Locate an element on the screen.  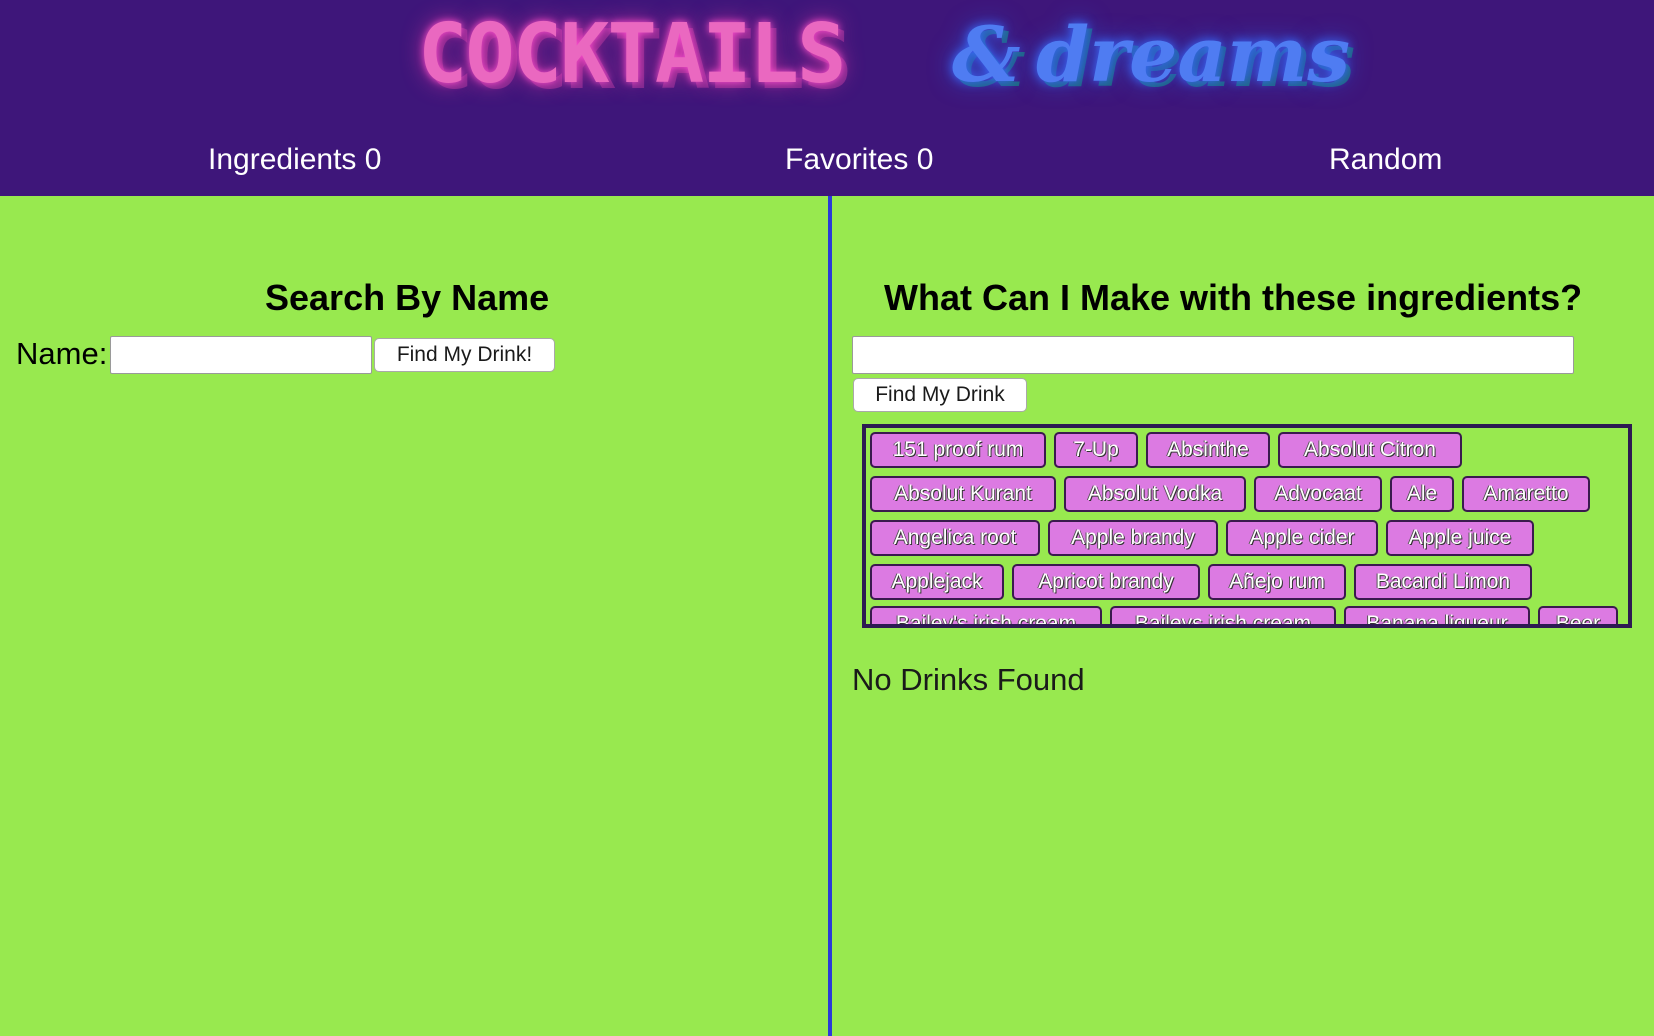
ingredients-heading: What Can I Make with these ingredients? is located at coordinates (1233, 297).